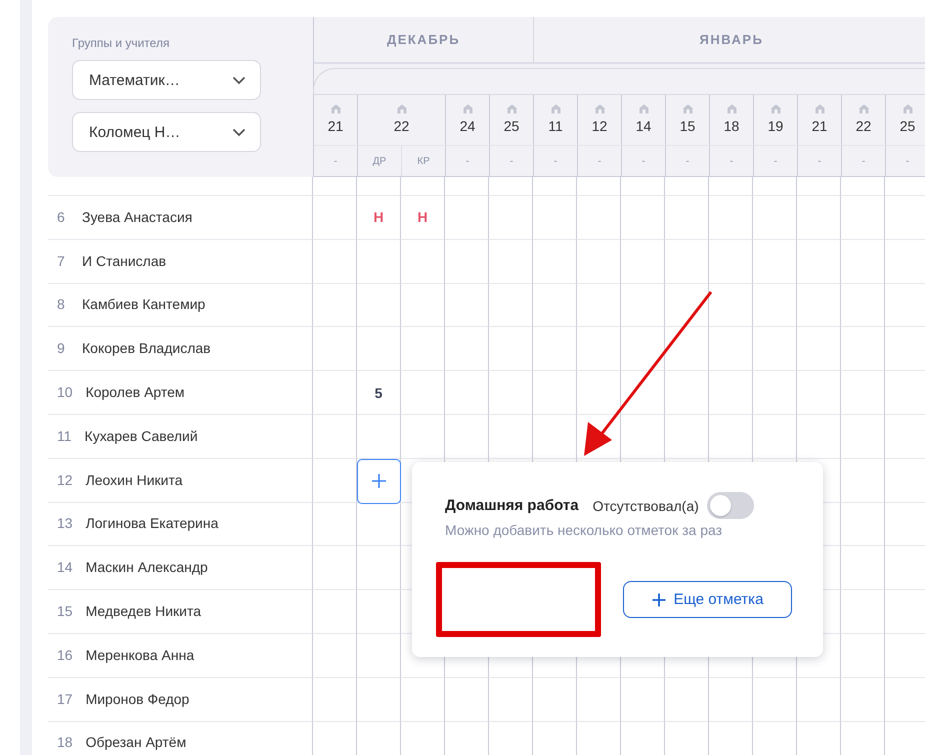 This screenshot has width=925, height=755. I want to click on grade-mark: Н, so click(378, 217).